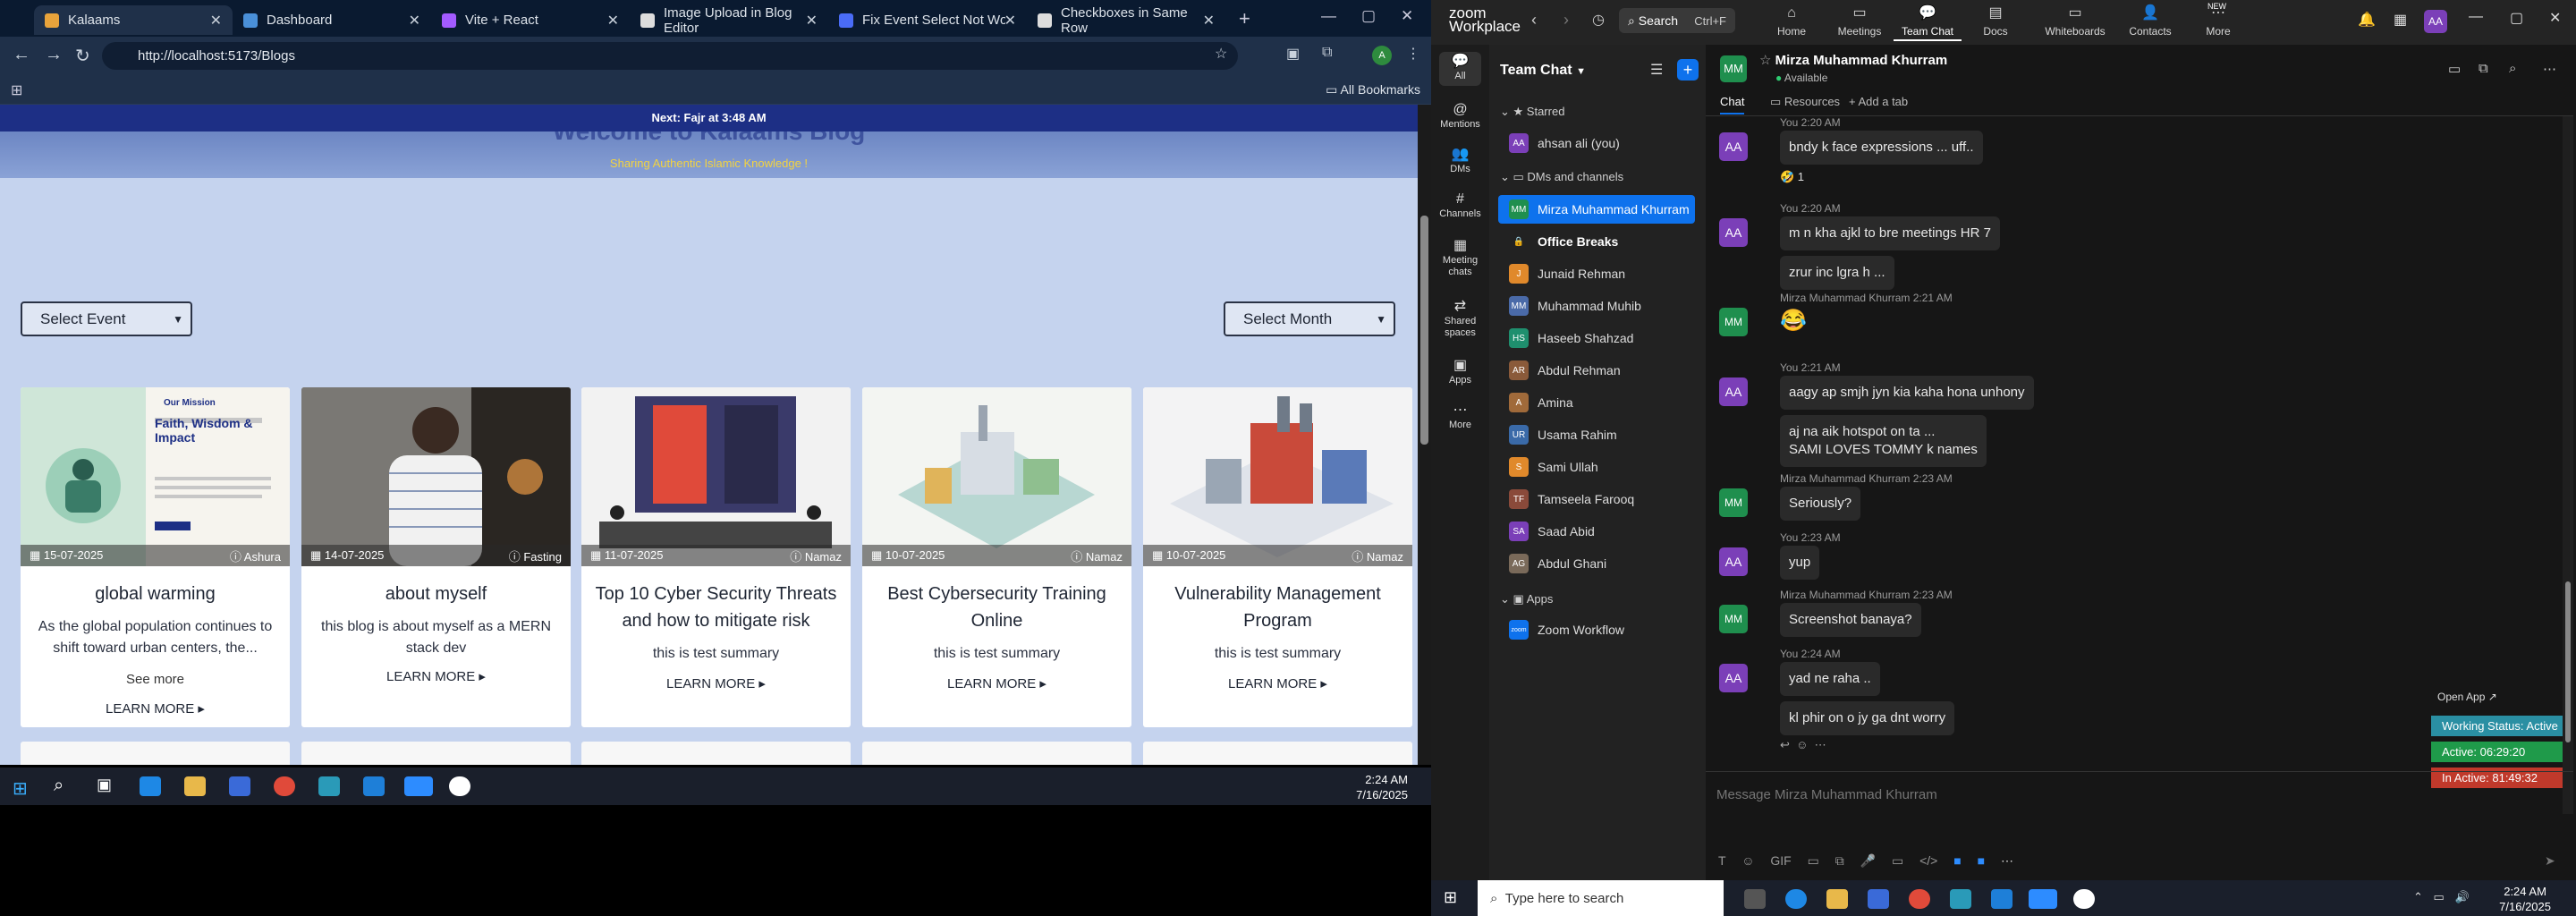 The image size is (2576, 916). I want to click on format-icon: T, so click(1721, 860).